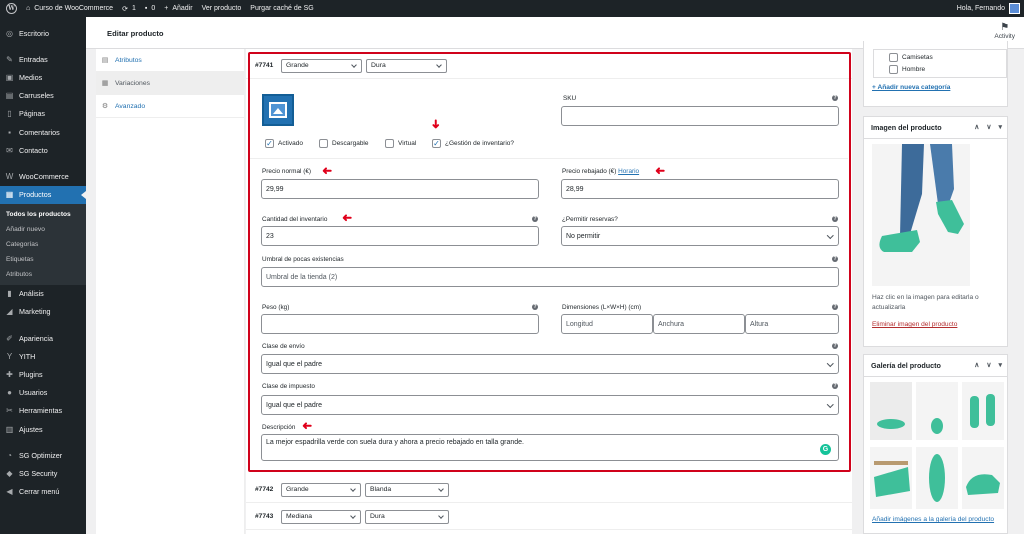 The image size is (1024, 534). Describe the element at coordinates (907, 69) in the screenshot. I see `category-checkbox: Hombre` at that location.